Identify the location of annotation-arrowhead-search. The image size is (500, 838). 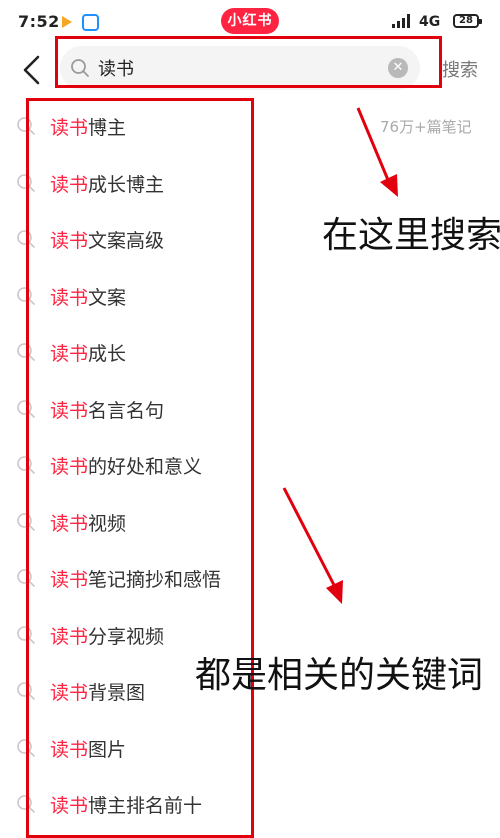
(389, 185).